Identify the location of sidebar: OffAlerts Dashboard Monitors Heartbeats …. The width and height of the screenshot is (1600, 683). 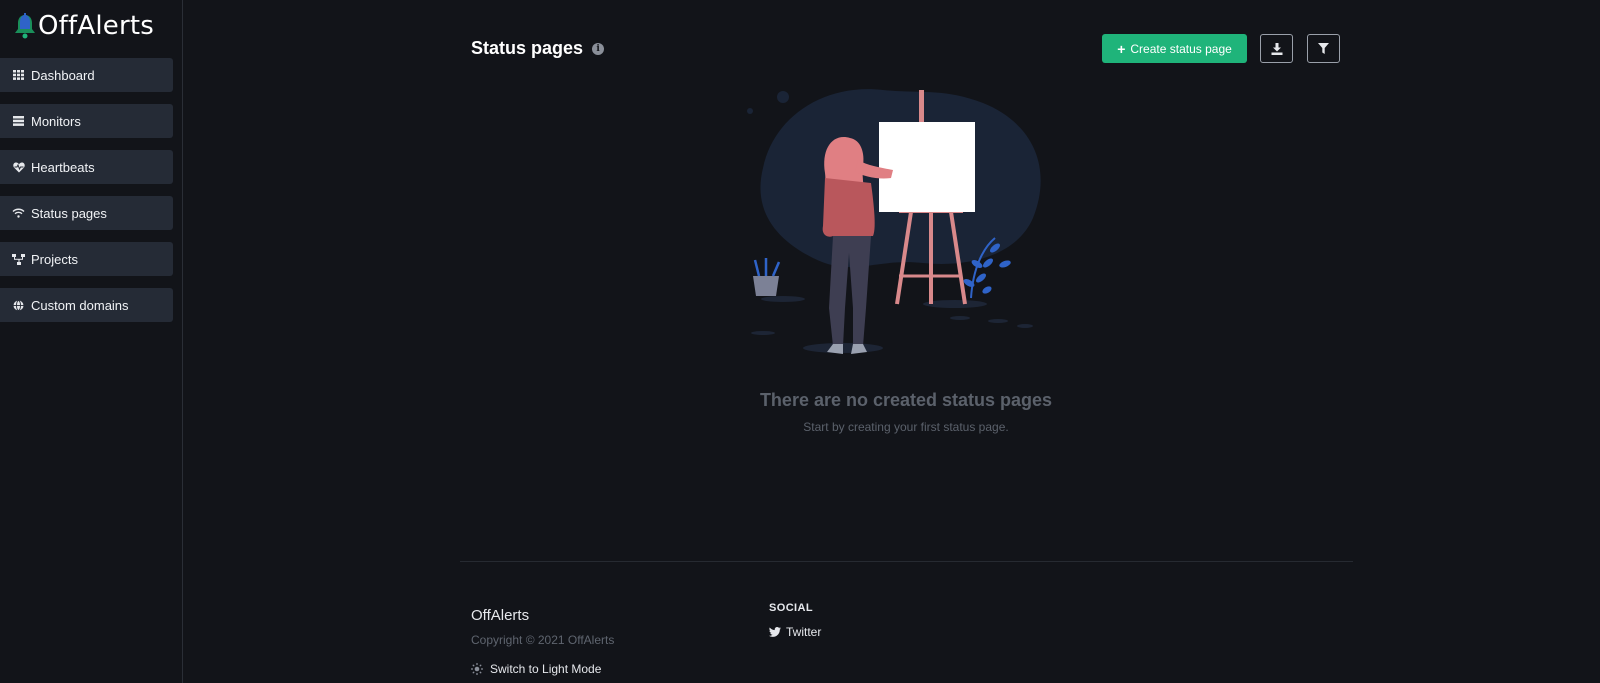
(91, 341).